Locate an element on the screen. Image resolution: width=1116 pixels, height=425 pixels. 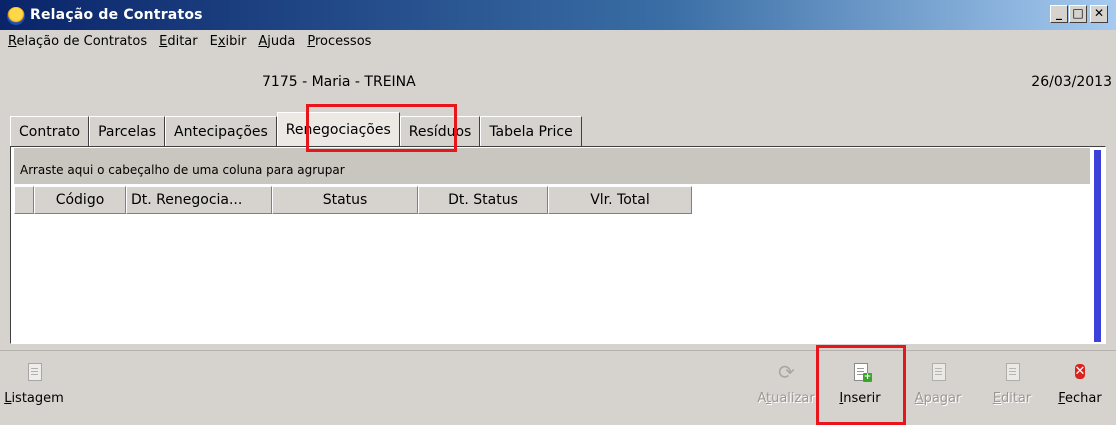
highlight-renegociacoes-tab is located at coordinates (381, 128).